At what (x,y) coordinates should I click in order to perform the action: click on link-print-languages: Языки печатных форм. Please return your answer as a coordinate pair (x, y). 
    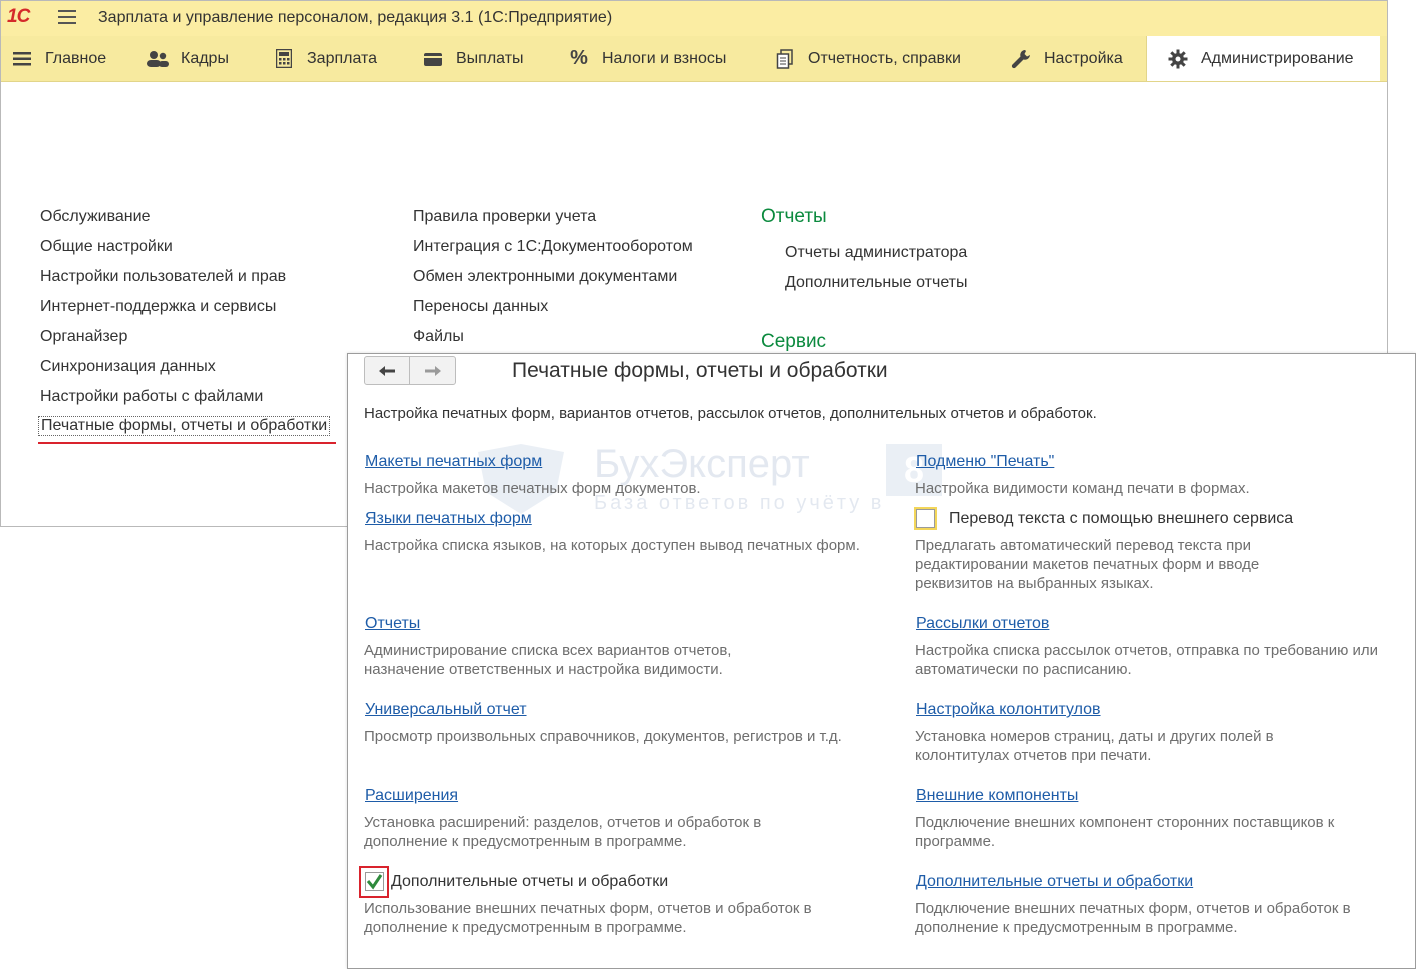
    Looking at the image, I should click on (448, 519).